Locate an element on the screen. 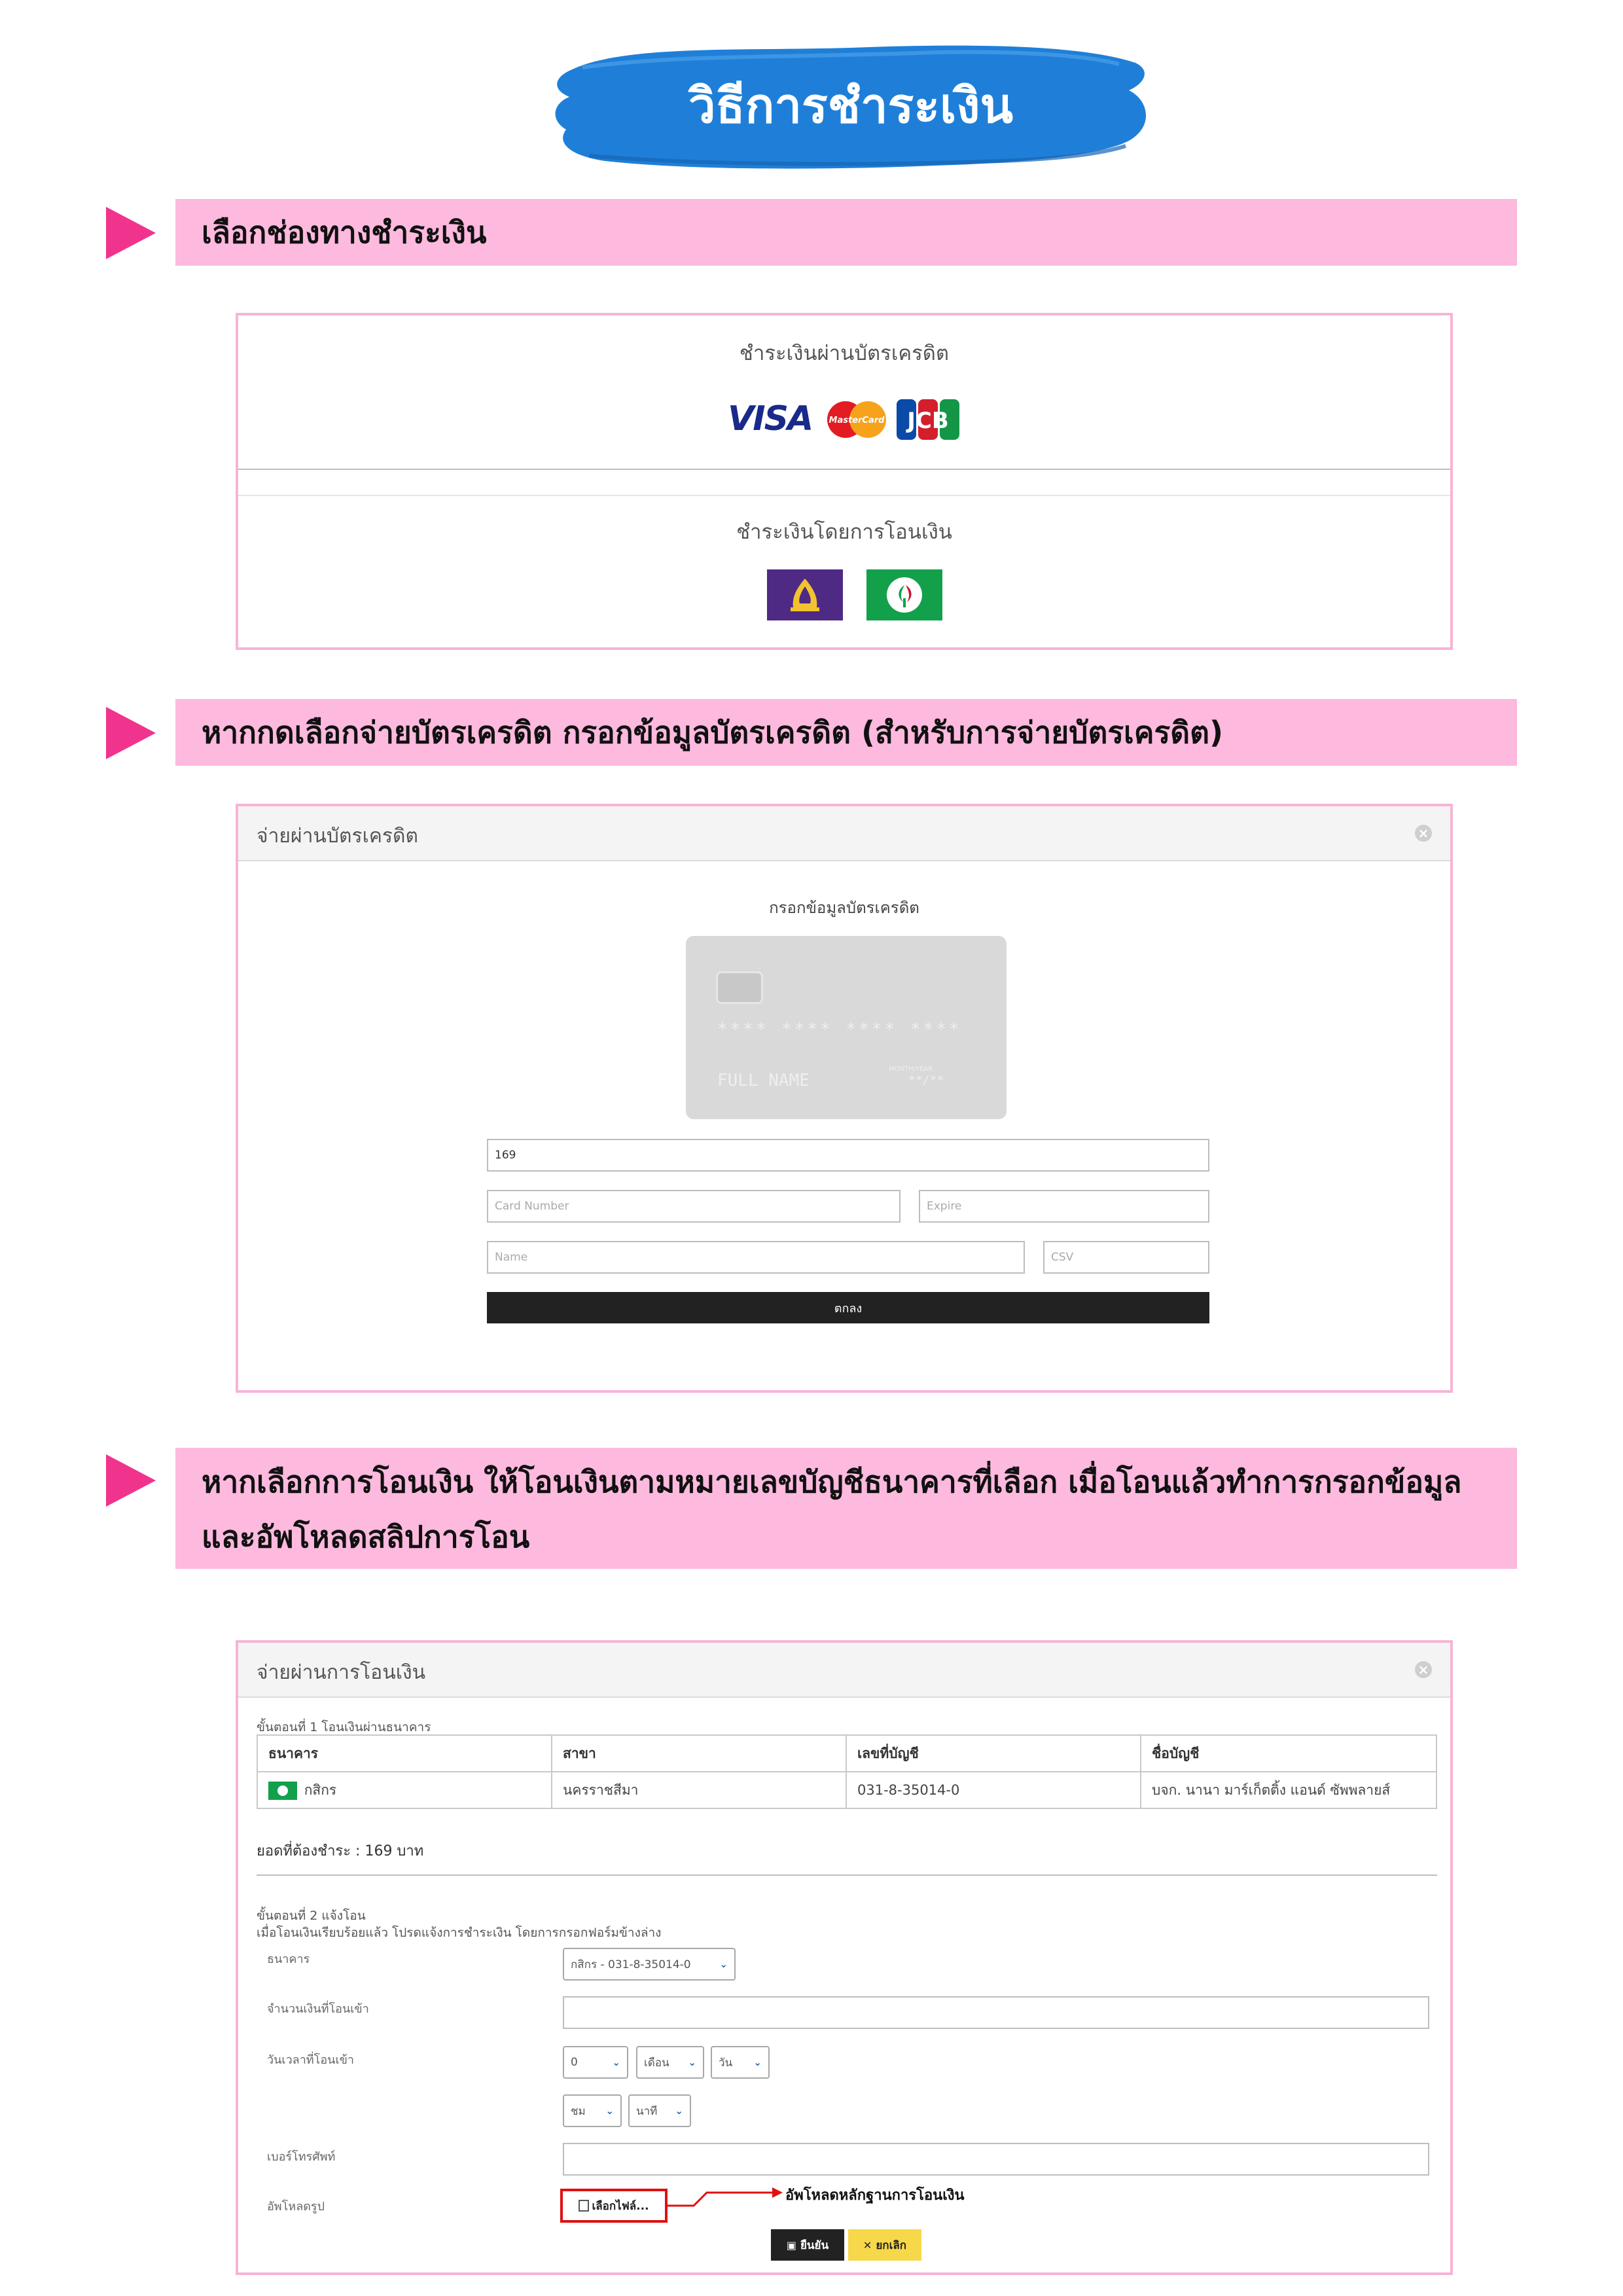 Image resolution: width=1623 pixels, height=2296 pixels. card-name-preview: FULL NAME is located at coordinates (764, 1080).